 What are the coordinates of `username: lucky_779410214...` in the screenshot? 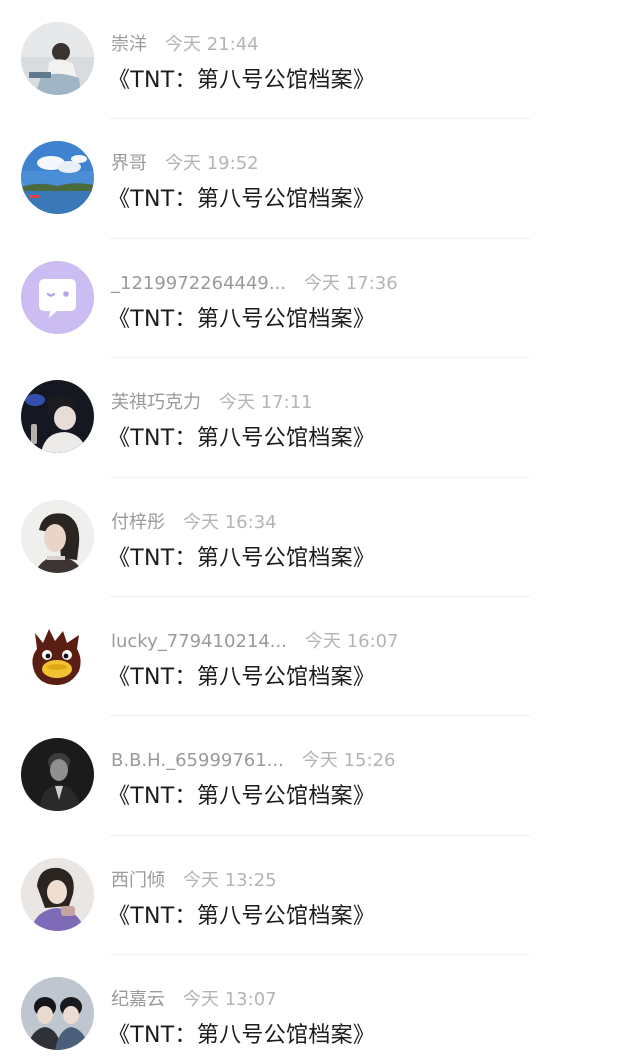 It's located at (199, 641).